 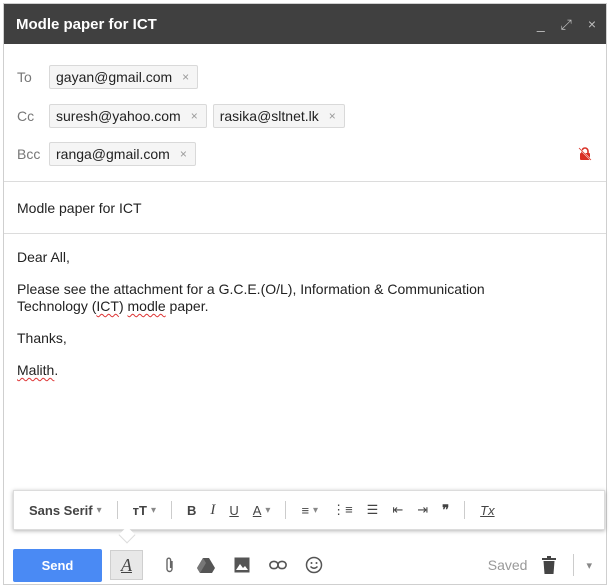 What do you see at coordinates (278, 565) in the screenshot?
I see `link-icon` at bounding box center [278, 565].